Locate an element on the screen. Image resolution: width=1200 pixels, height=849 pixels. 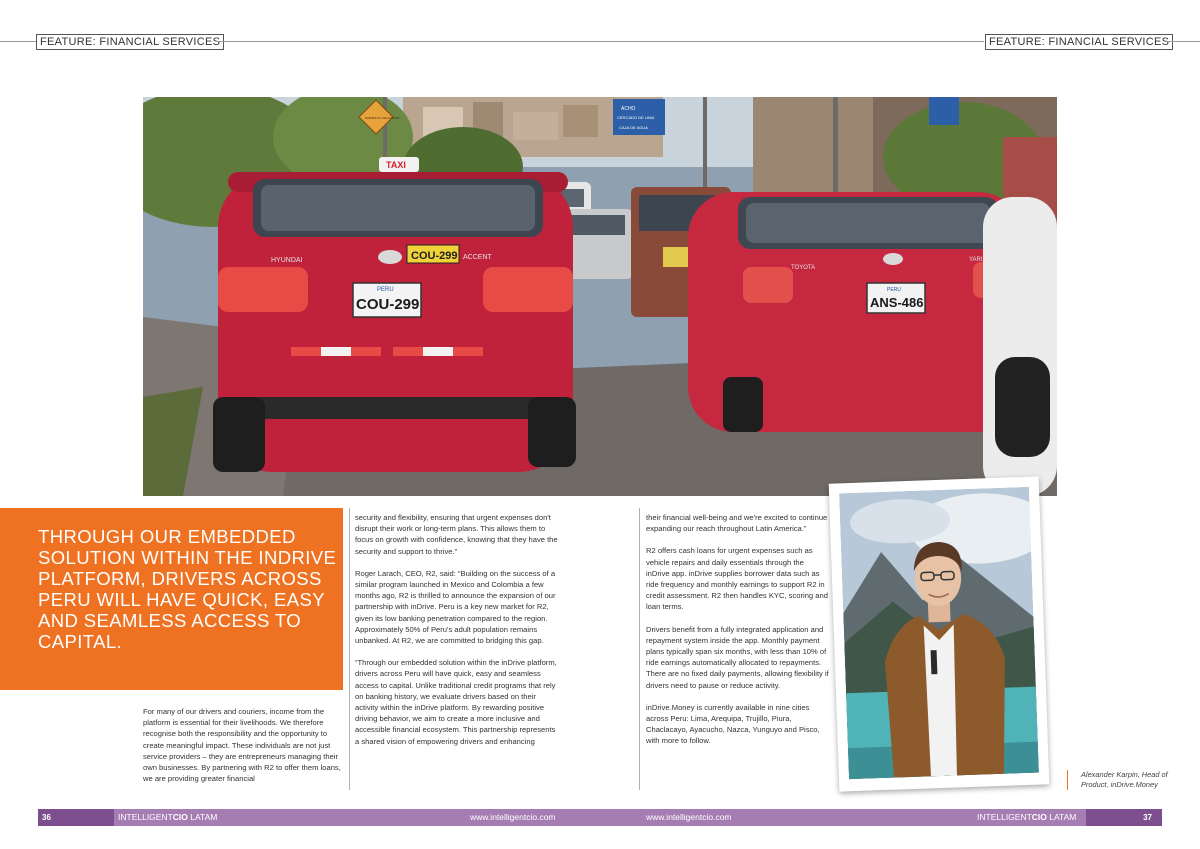
header-rule-left is located at coordinates (18, 41).